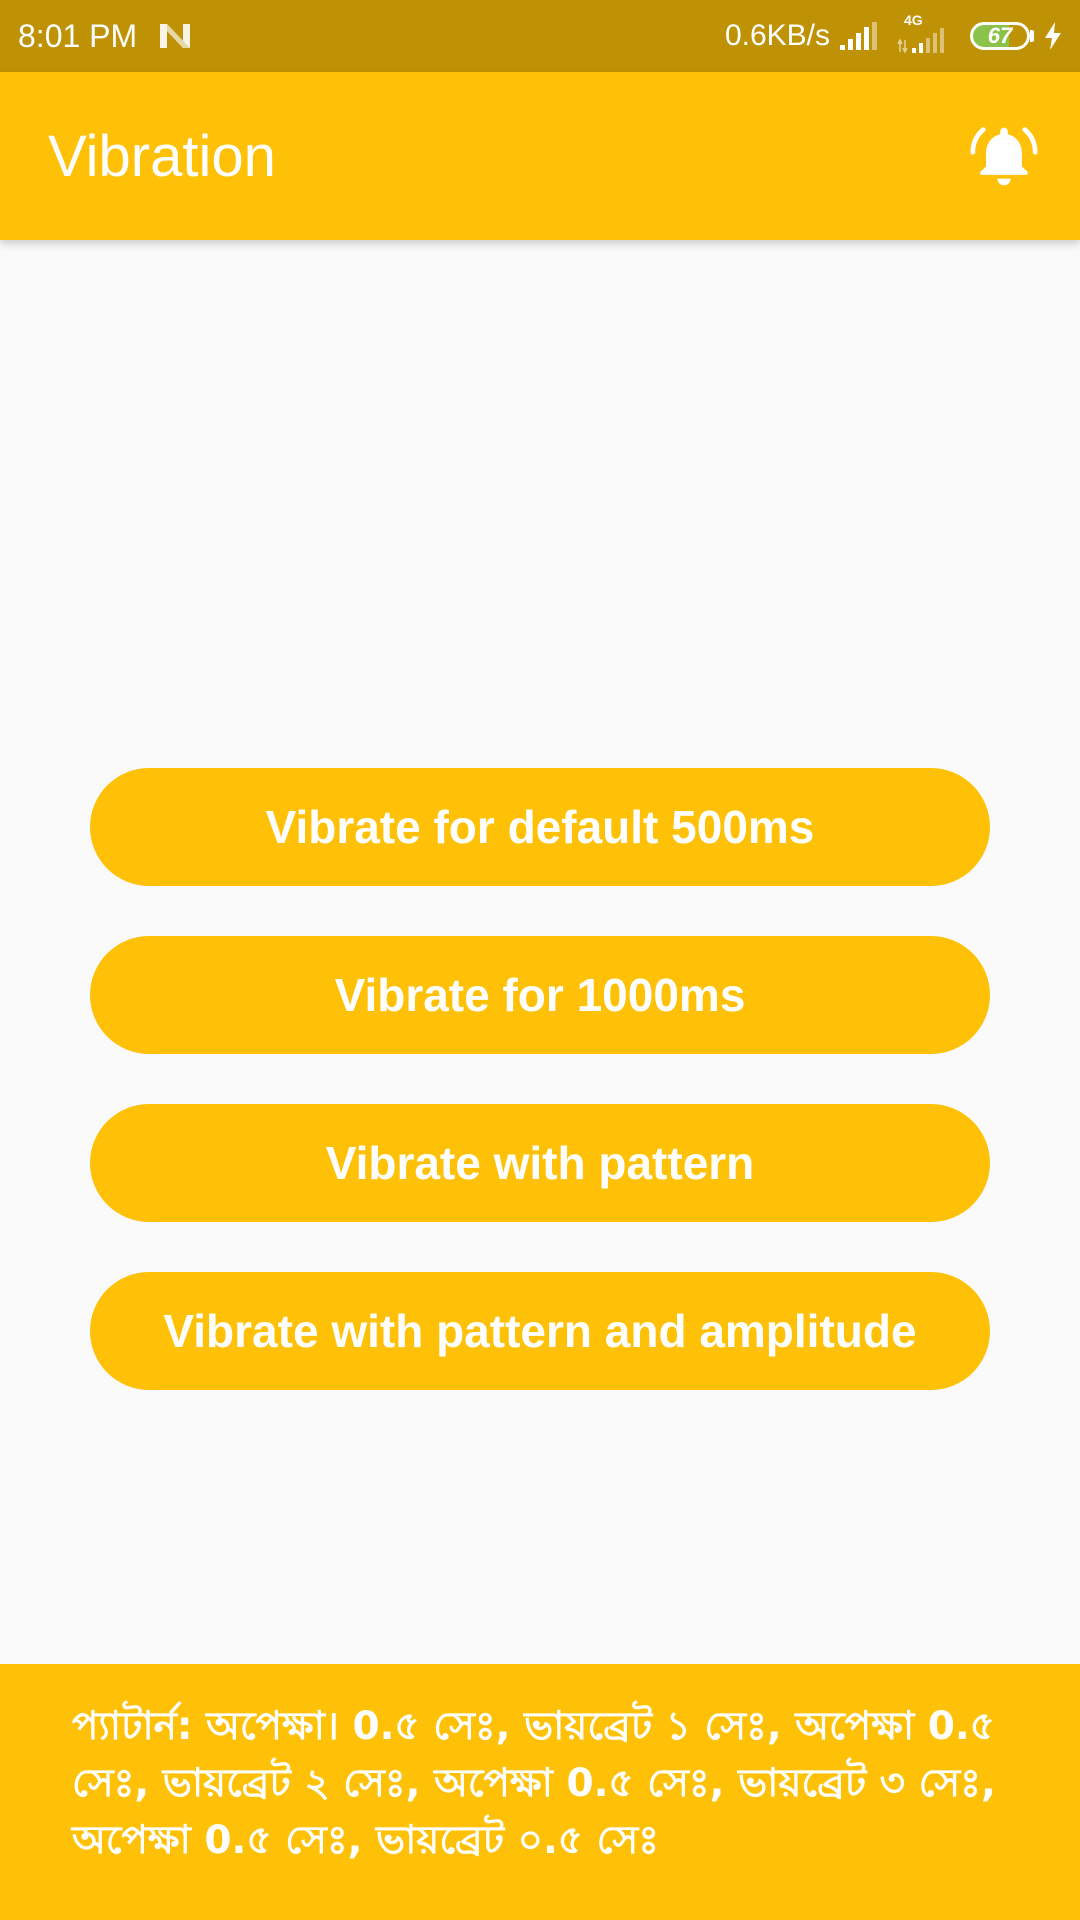 Image resolution: width=1080 pixels, height=1920 pixels. I want to click on battery-icon: 67, so click(1002, 36).